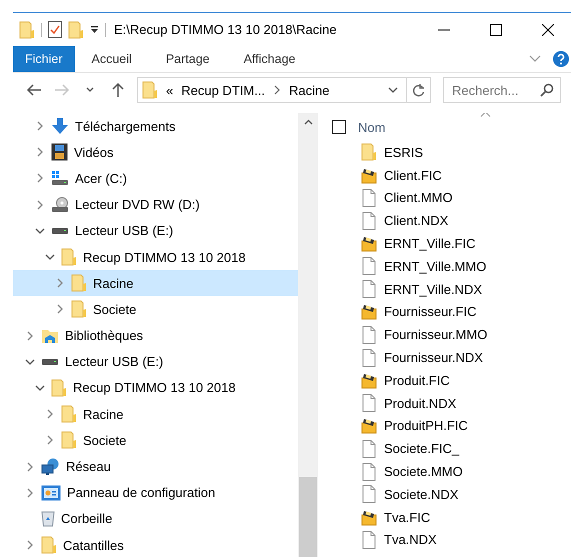 The image size is (571, 557). What do you see at coordinates (60, 126) in the screenshot?
I see `download-arrow-icon` at bounding box center [60, 126].